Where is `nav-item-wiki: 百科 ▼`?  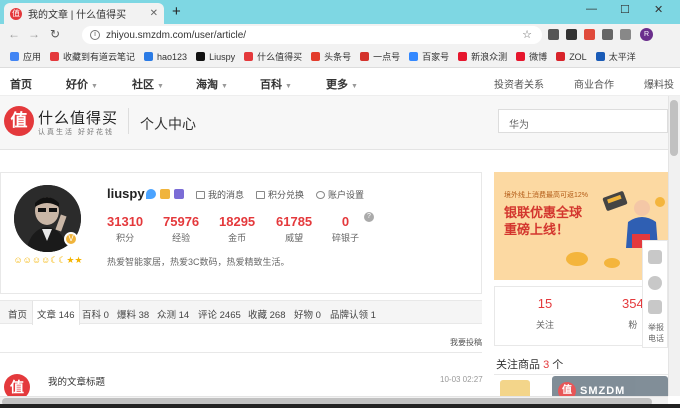
nav-item-wiki: 百科 ▼ is located at coordinates (276, 84).